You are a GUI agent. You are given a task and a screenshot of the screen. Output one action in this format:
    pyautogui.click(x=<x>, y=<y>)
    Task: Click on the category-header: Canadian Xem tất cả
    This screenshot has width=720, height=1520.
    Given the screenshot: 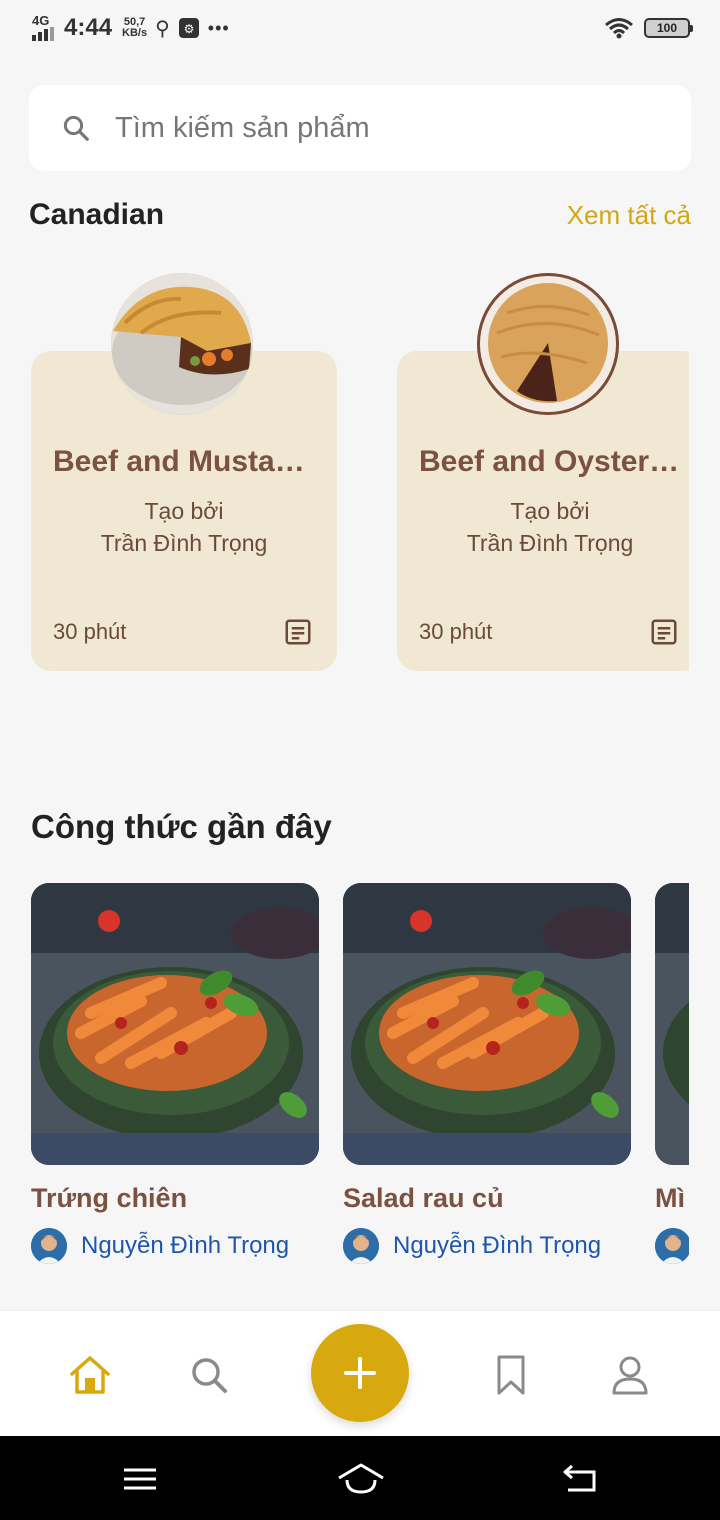 What is the action you would take?
    pyautogui.click(x=360, y=215)
    